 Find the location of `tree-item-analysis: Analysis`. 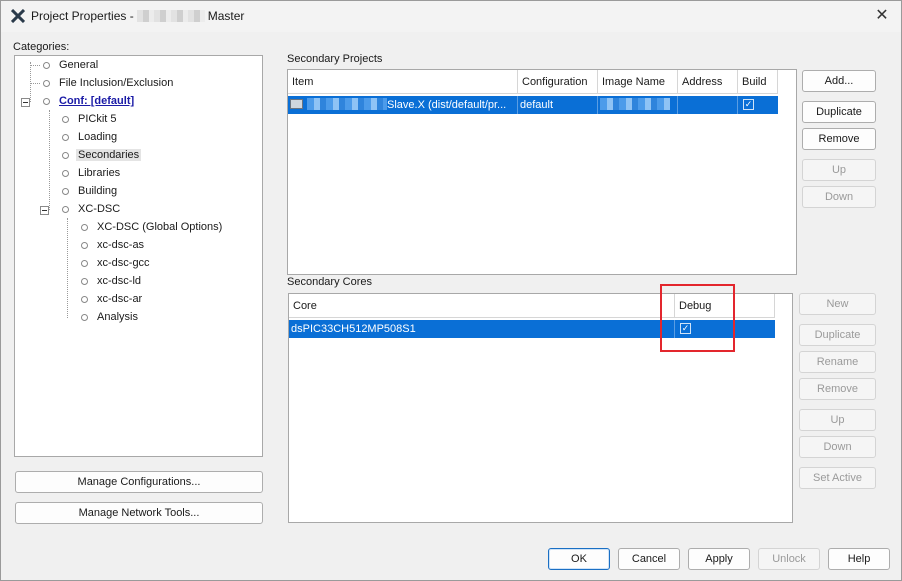

tree-item-analysis: Analysis is located at coordinates (110, 317).